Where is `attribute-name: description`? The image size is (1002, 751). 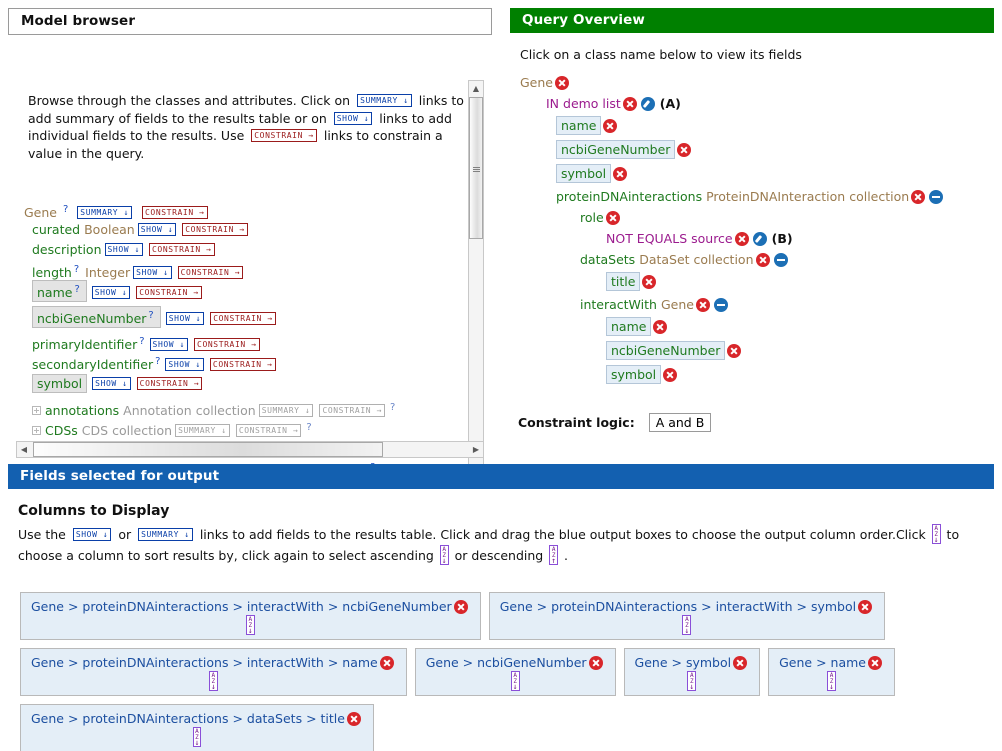
attribute-name: description is located at coordinates (67, 249).